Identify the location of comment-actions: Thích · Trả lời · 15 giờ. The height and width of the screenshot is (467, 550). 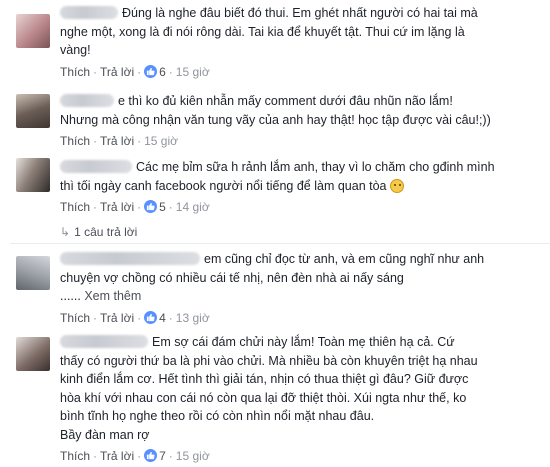
(119, 141).